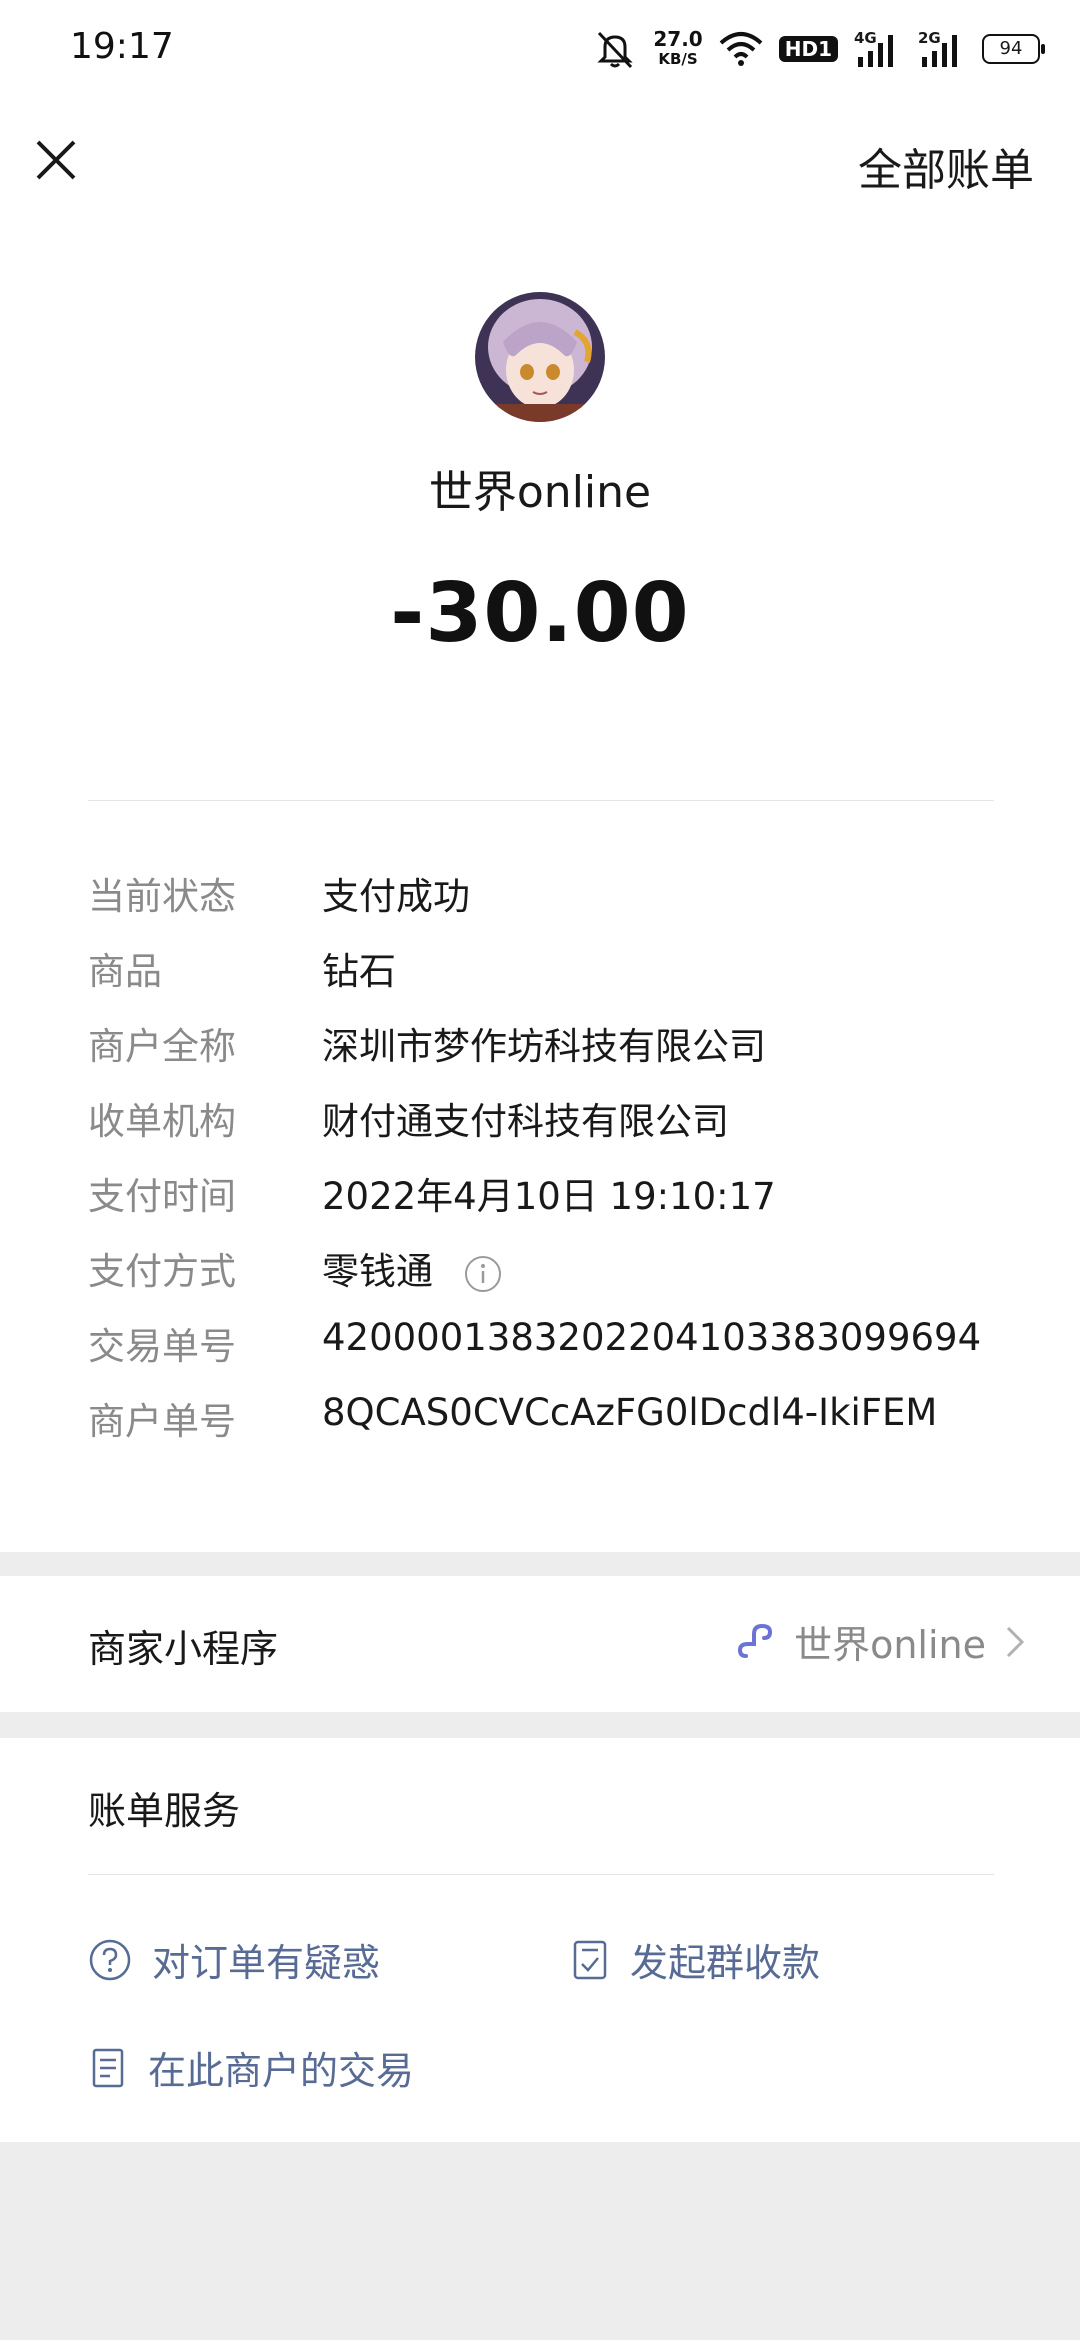 The height and width of the screenshot is (2340, 1080). What do you see at coordinates (110, 1959) in the screenshot?
I see `question-circle-icon` at bounding box center [110, 1959].